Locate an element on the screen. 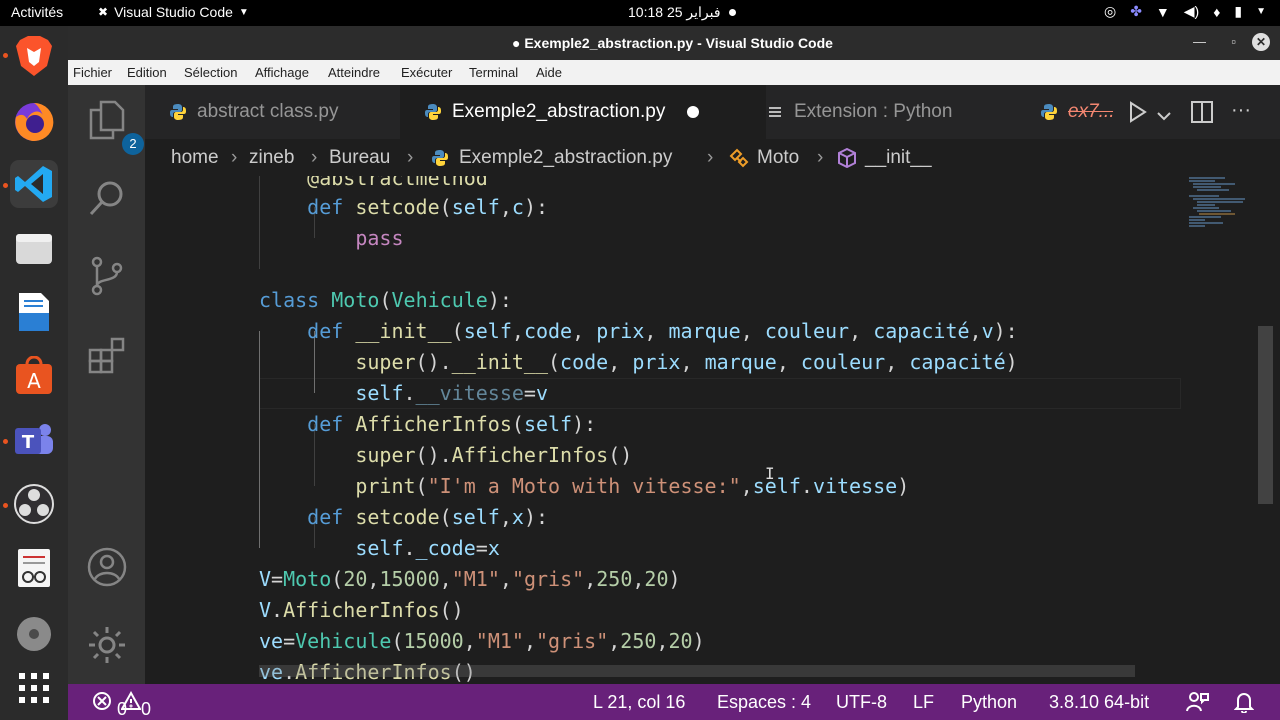 The image size is (1280, 720). menu-edition: Edition is located at coordinates (147, 72).